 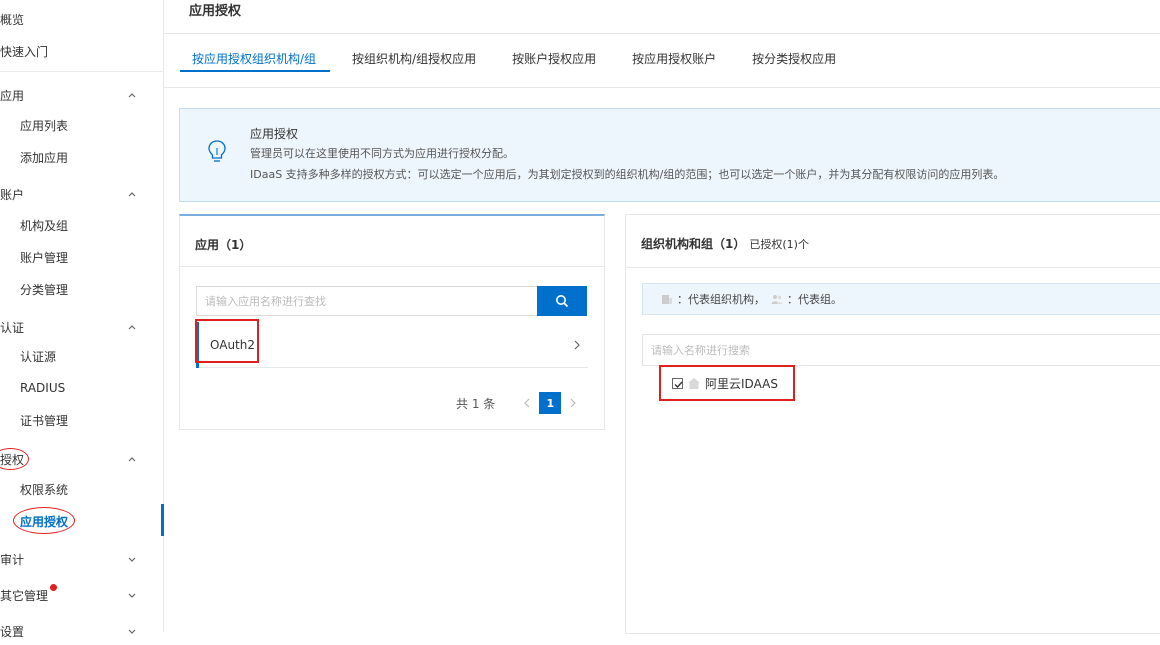 What do you see at coordinates (80, 388) in the screenshot?
I see `sidebar-item-radius: RADIUS` at bounding box center [80, 388].